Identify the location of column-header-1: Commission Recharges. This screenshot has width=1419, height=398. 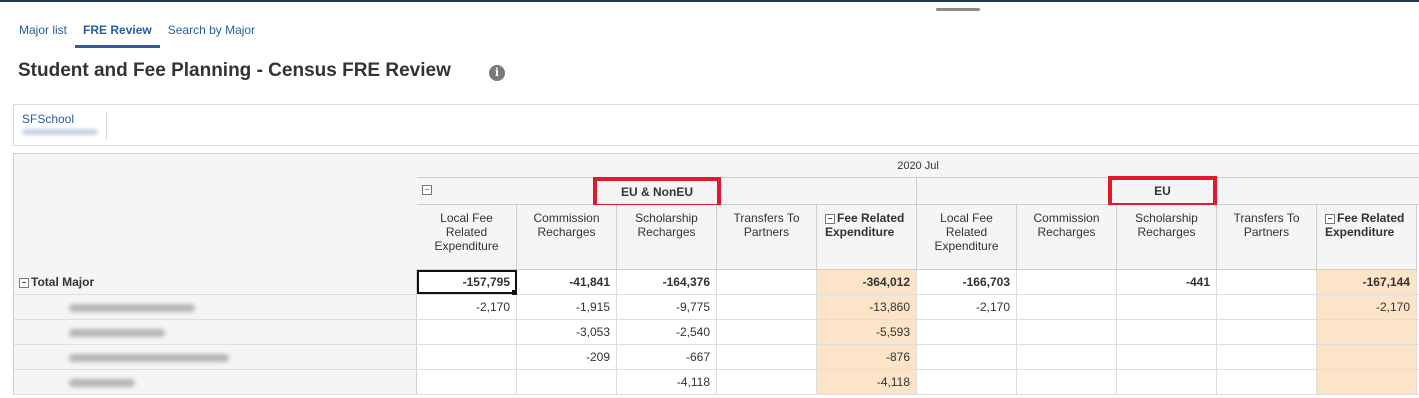
(567, 237).